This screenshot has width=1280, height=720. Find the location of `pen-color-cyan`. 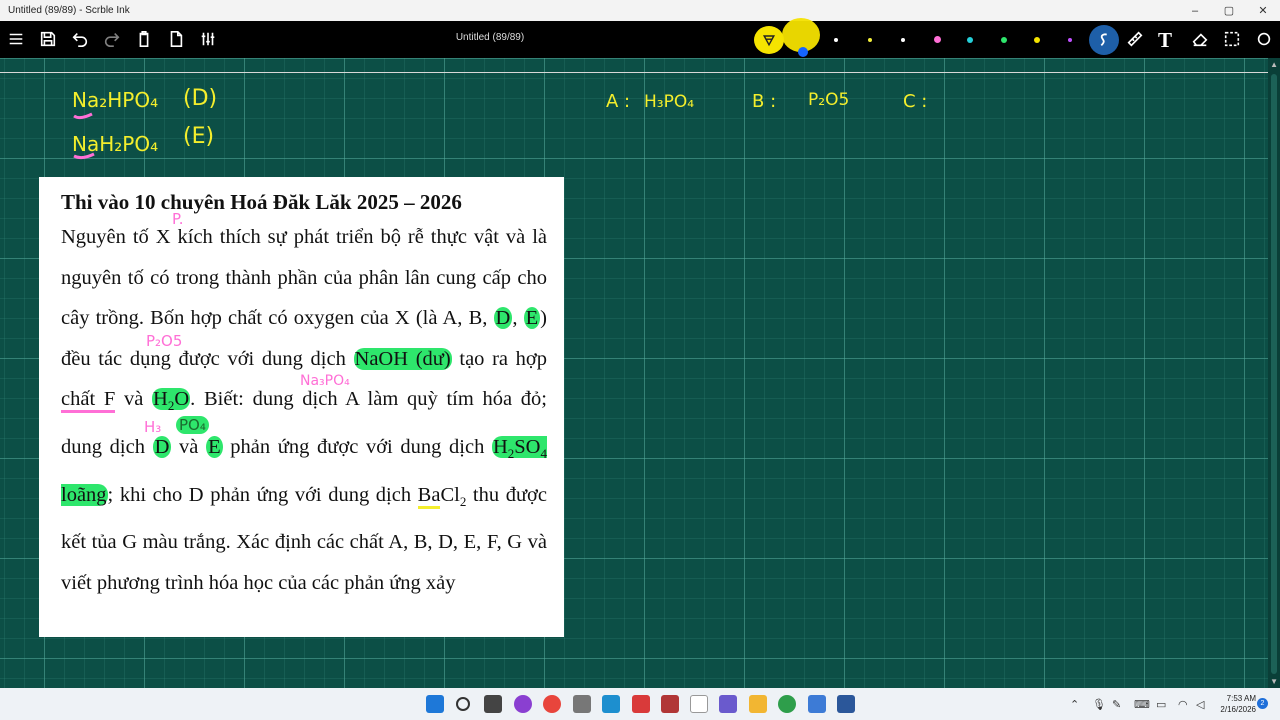

pen-color-cyan is located at coordinates (970, 40).